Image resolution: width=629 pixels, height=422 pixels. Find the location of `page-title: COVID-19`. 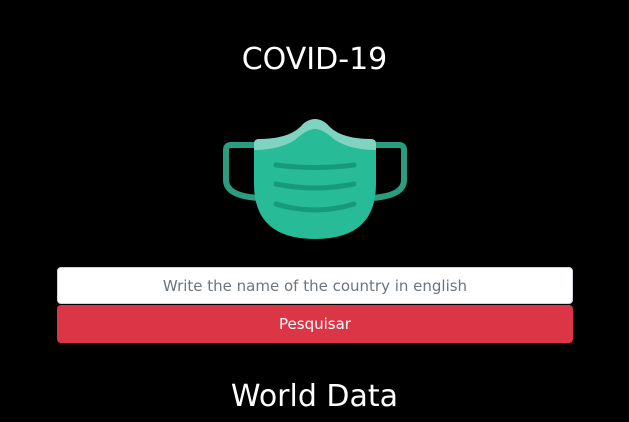

page-title: COVID-19 is located at coordinates (314, 59).